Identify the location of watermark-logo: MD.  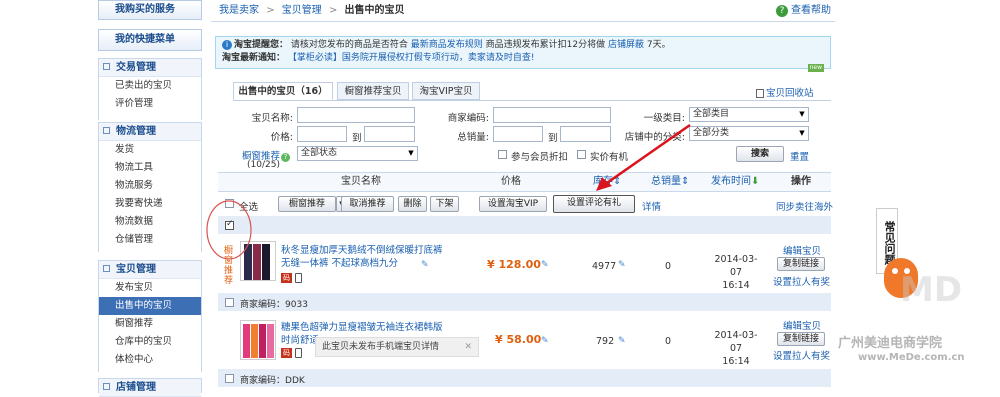
(931, 290).